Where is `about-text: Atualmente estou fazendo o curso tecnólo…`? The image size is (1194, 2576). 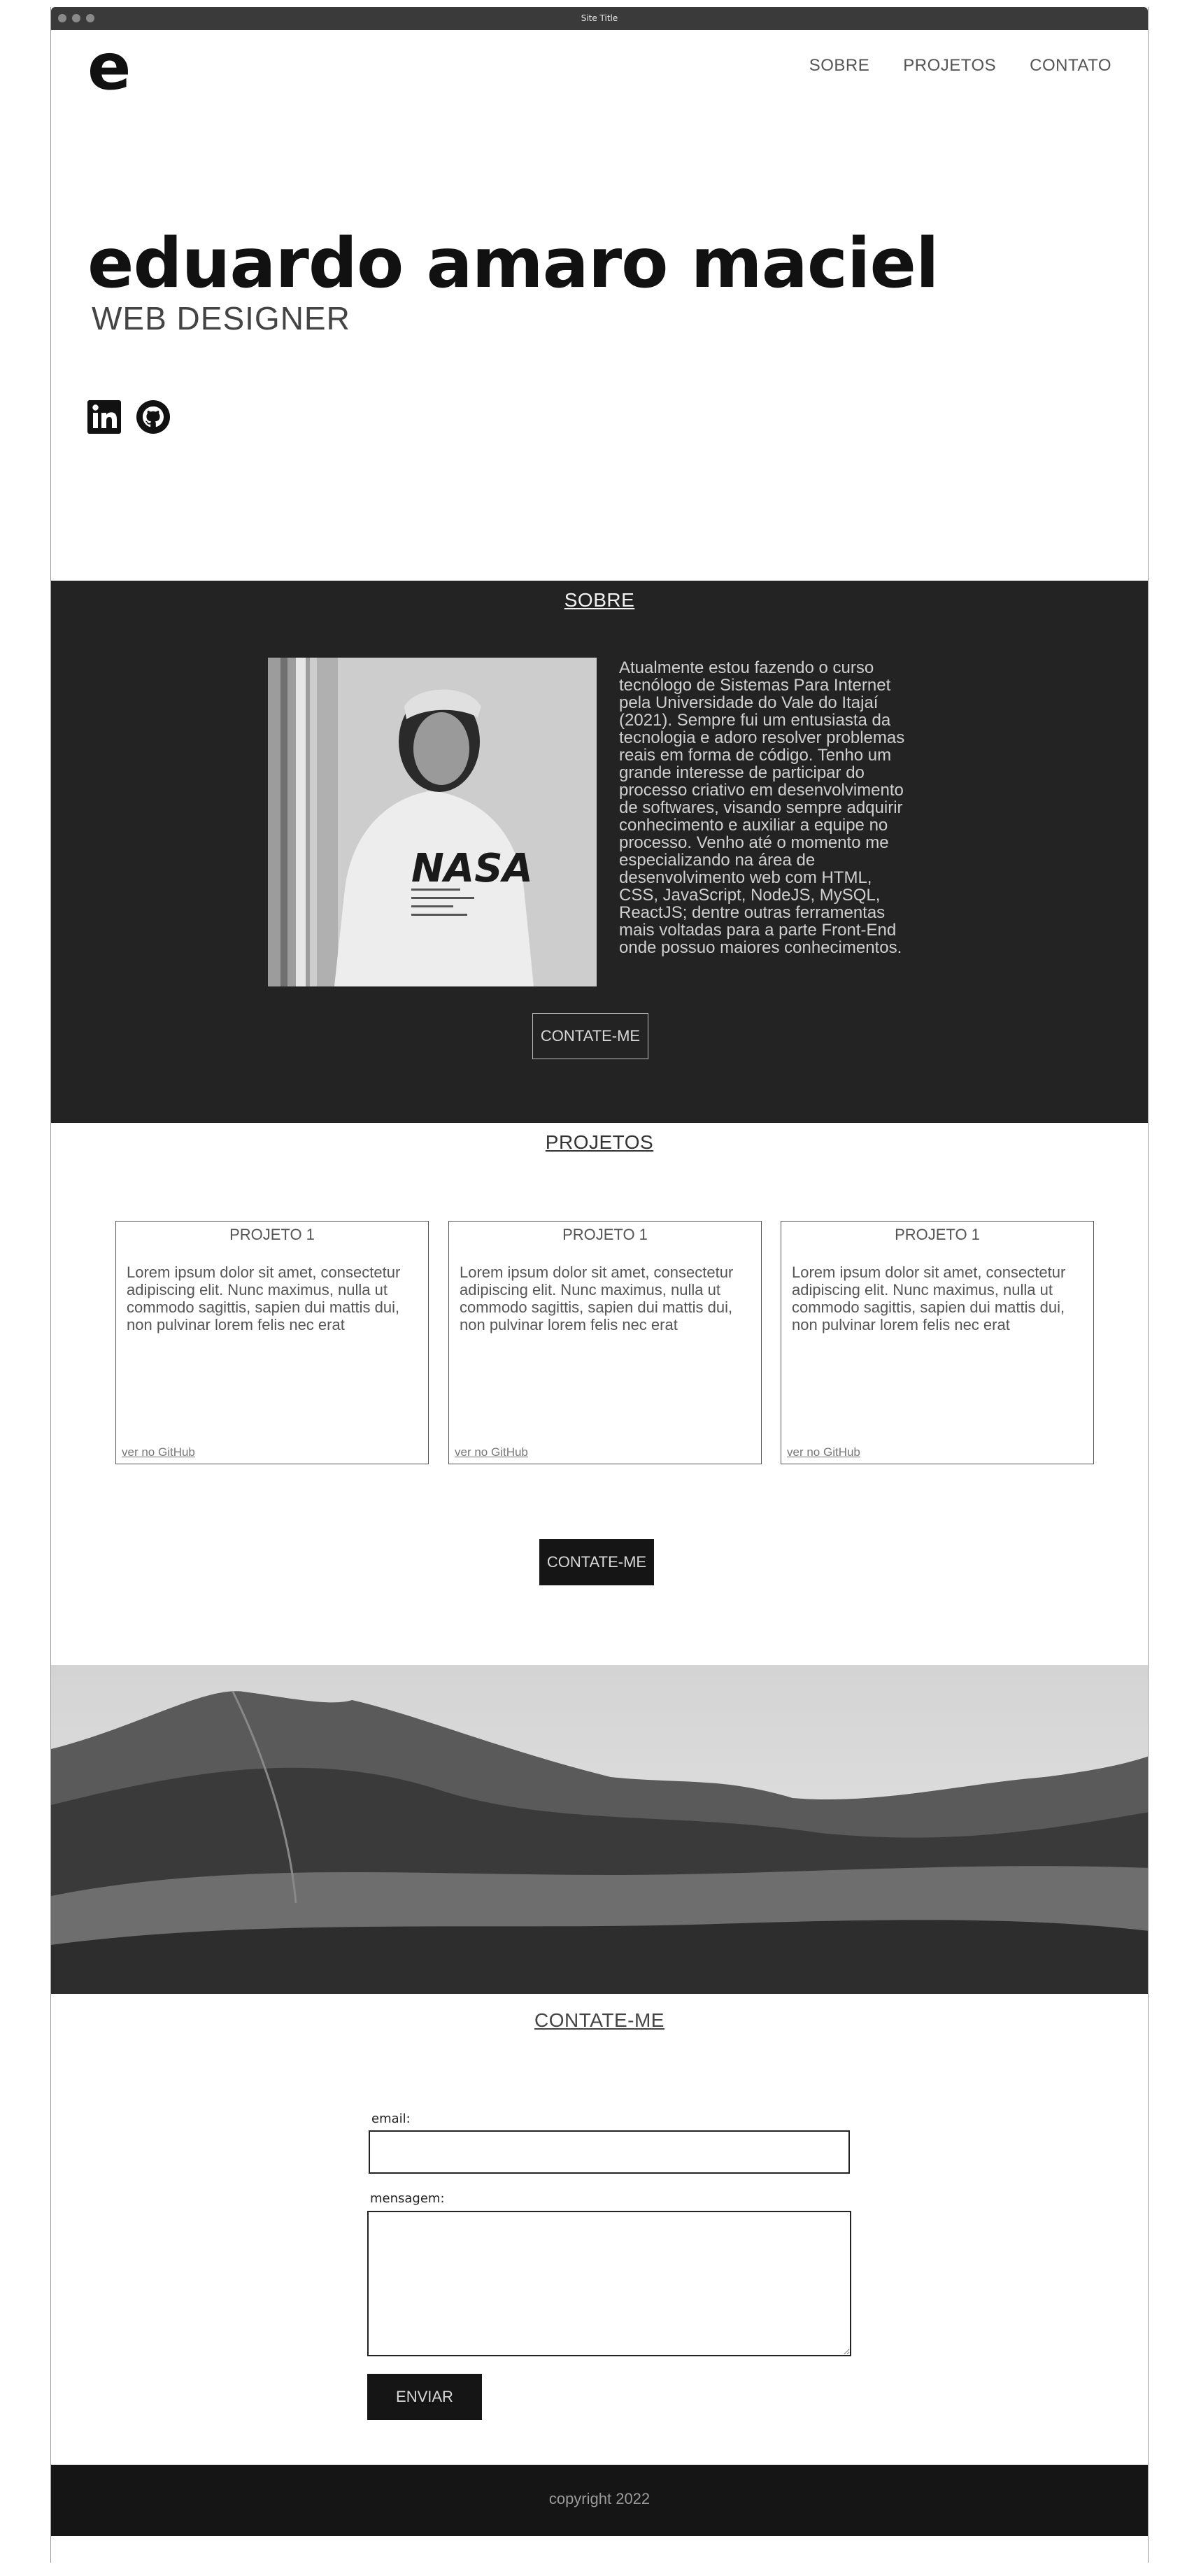 about-text: Atualmente estou fazendo o curso tecnólo… is located at coordinates (762, 807).